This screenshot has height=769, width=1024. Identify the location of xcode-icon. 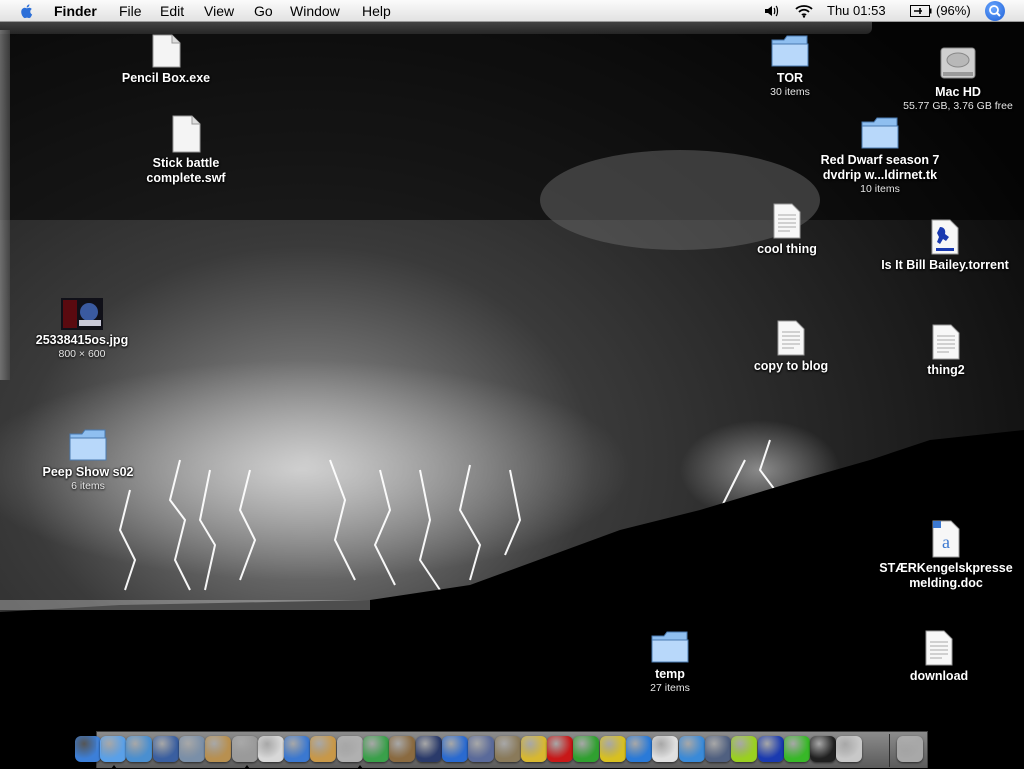
(507, 749).